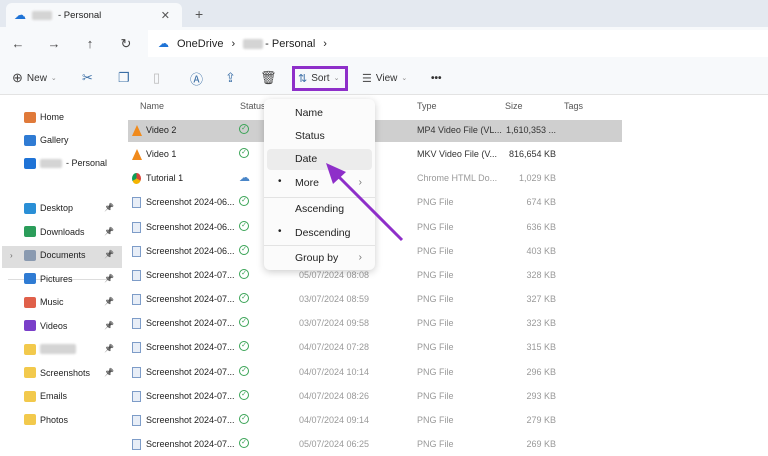  Describe the element at coordinates (365, 202) in the screenshot. I see `annotation-arrow` at that location.